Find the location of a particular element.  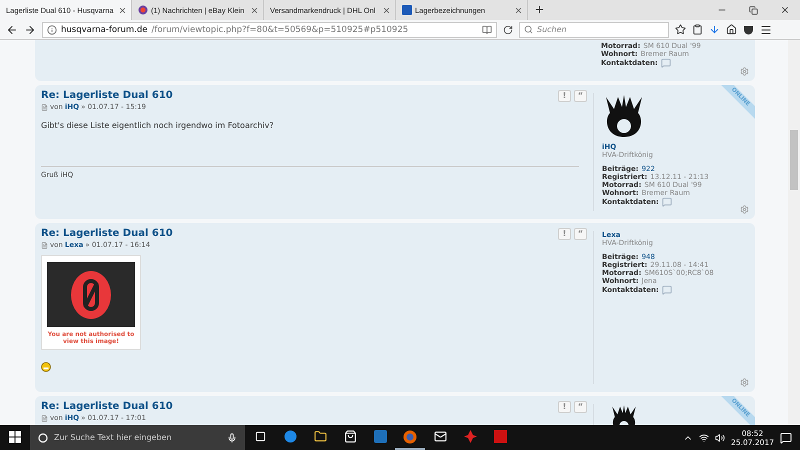

clipboard-icon is located at coordinates (697, 29).